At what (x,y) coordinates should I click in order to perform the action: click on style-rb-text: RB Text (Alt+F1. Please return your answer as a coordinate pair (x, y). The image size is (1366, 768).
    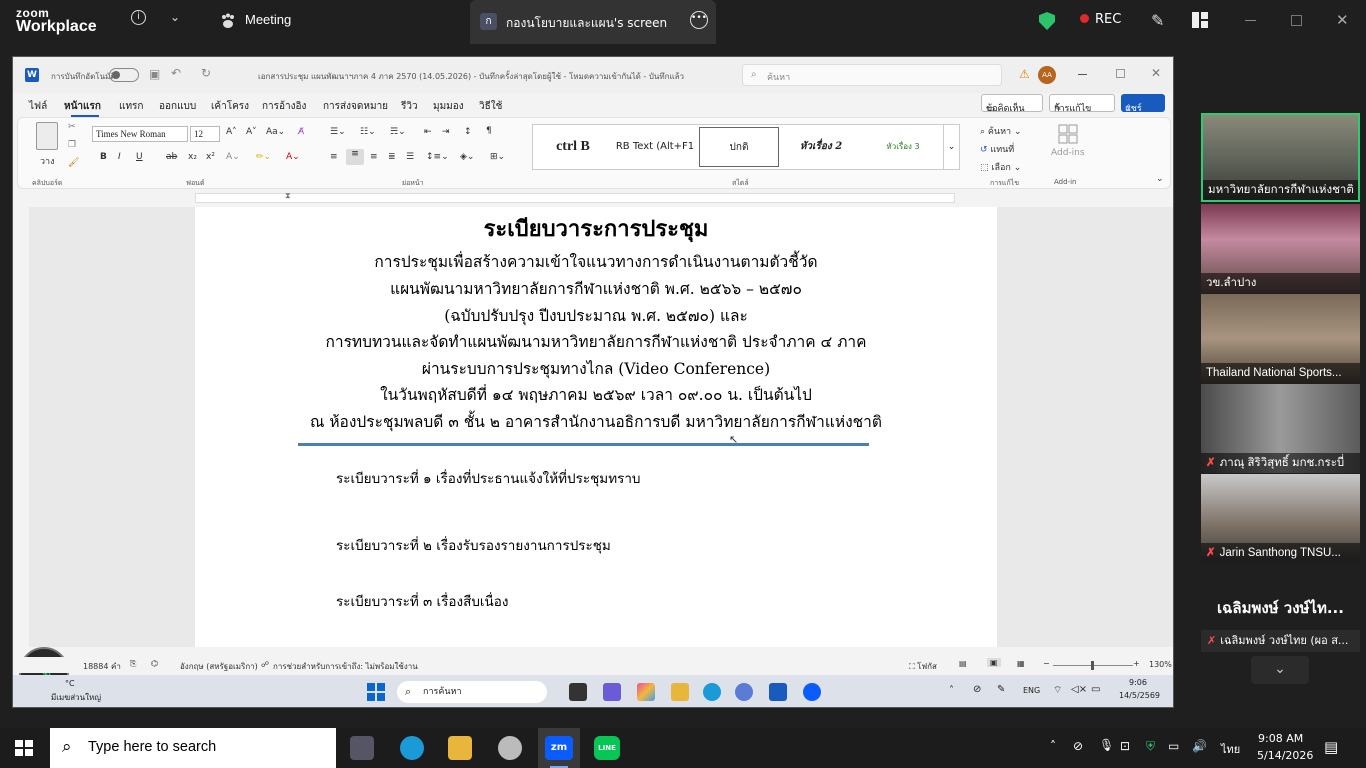
    Looking at the image, I should click on (655, 147).